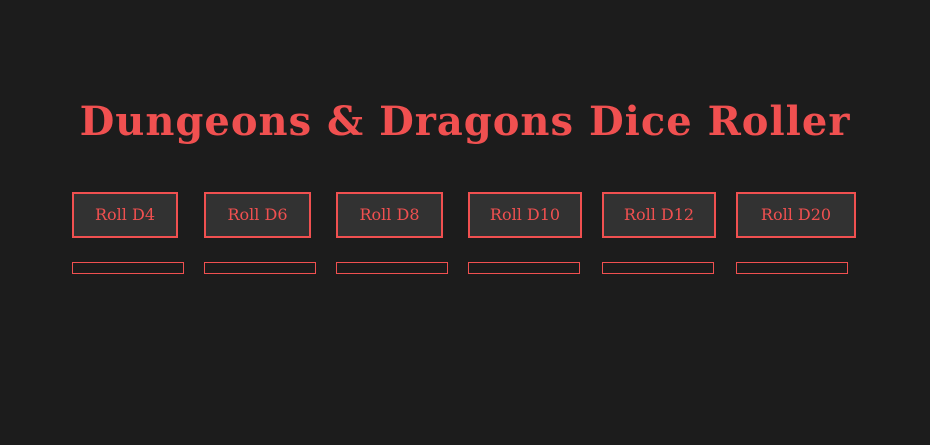 The width and height of the screenshot is (930, 445). I want to click on die-d6: Roll D6, so click(260, 233).